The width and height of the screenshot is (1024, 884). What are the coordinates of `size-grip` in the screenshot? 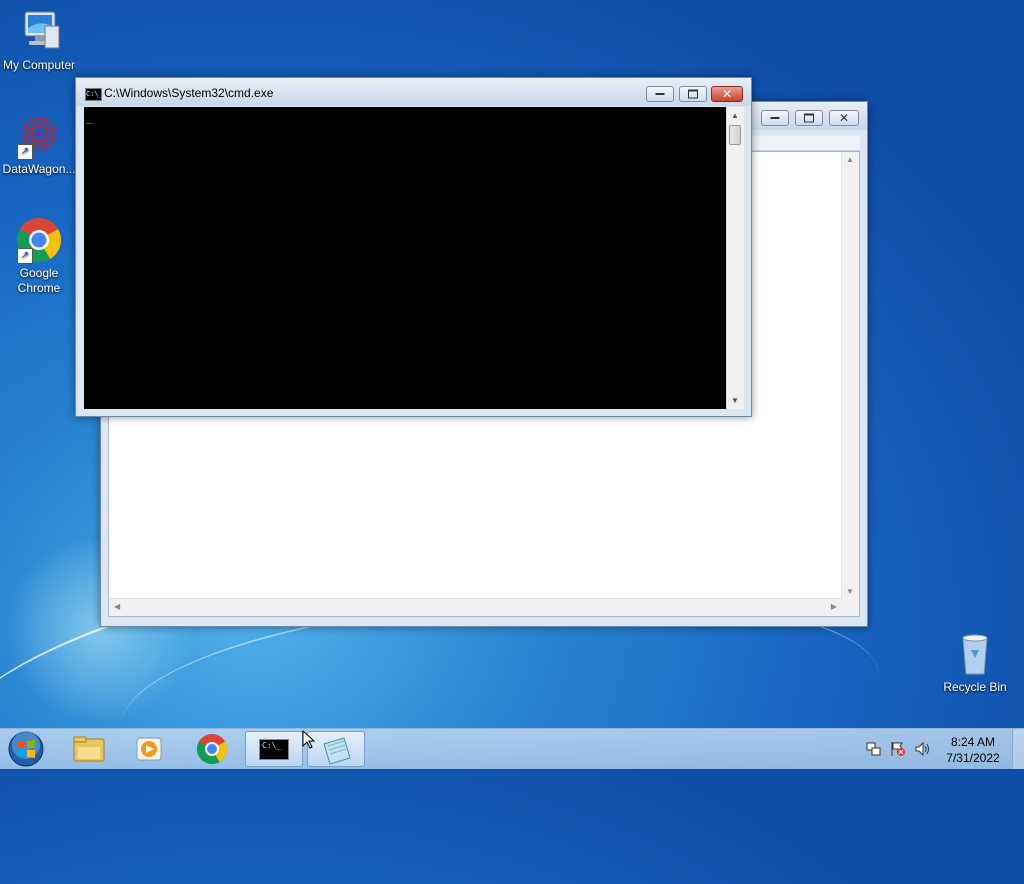 It's located at (850, 607).